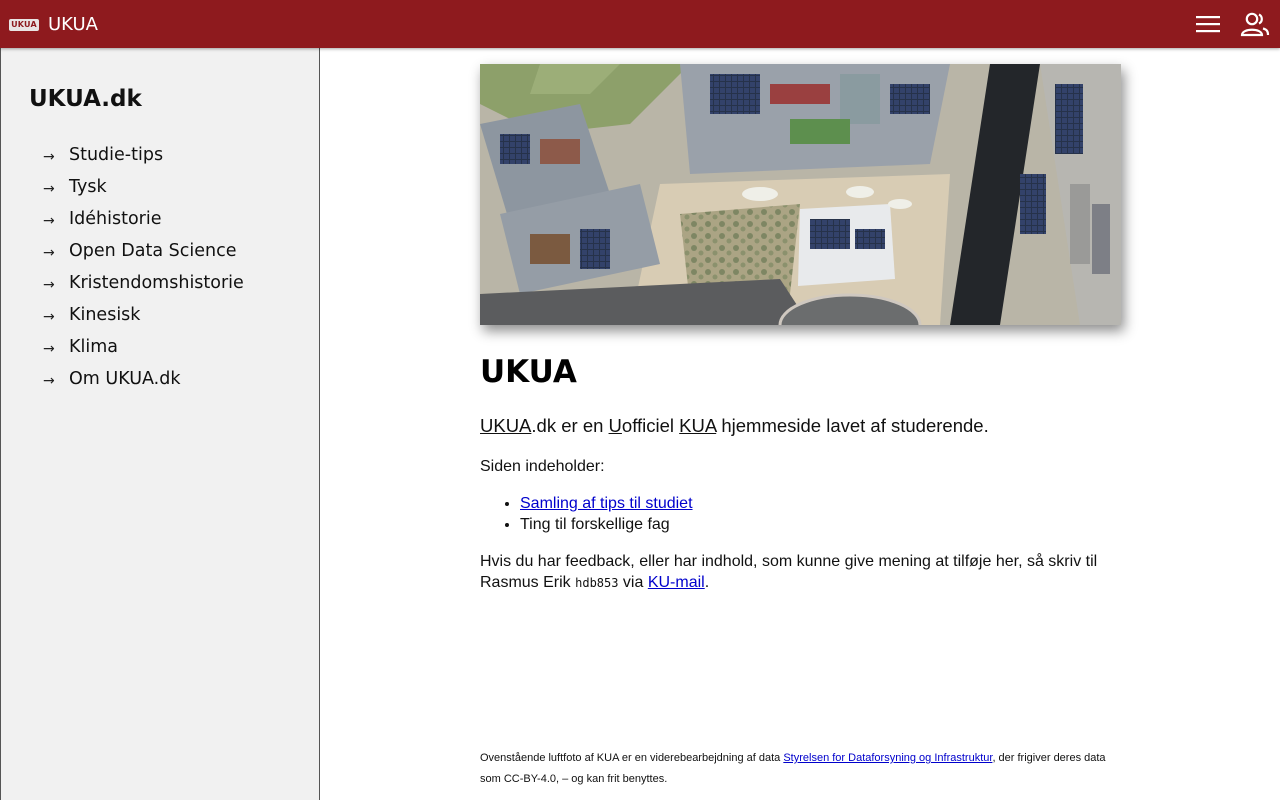 This screenshot has width=1280, height=800. Describe the element at coordinates (615, 425) in the screenshot. I see `abbr-u: U` at that location.